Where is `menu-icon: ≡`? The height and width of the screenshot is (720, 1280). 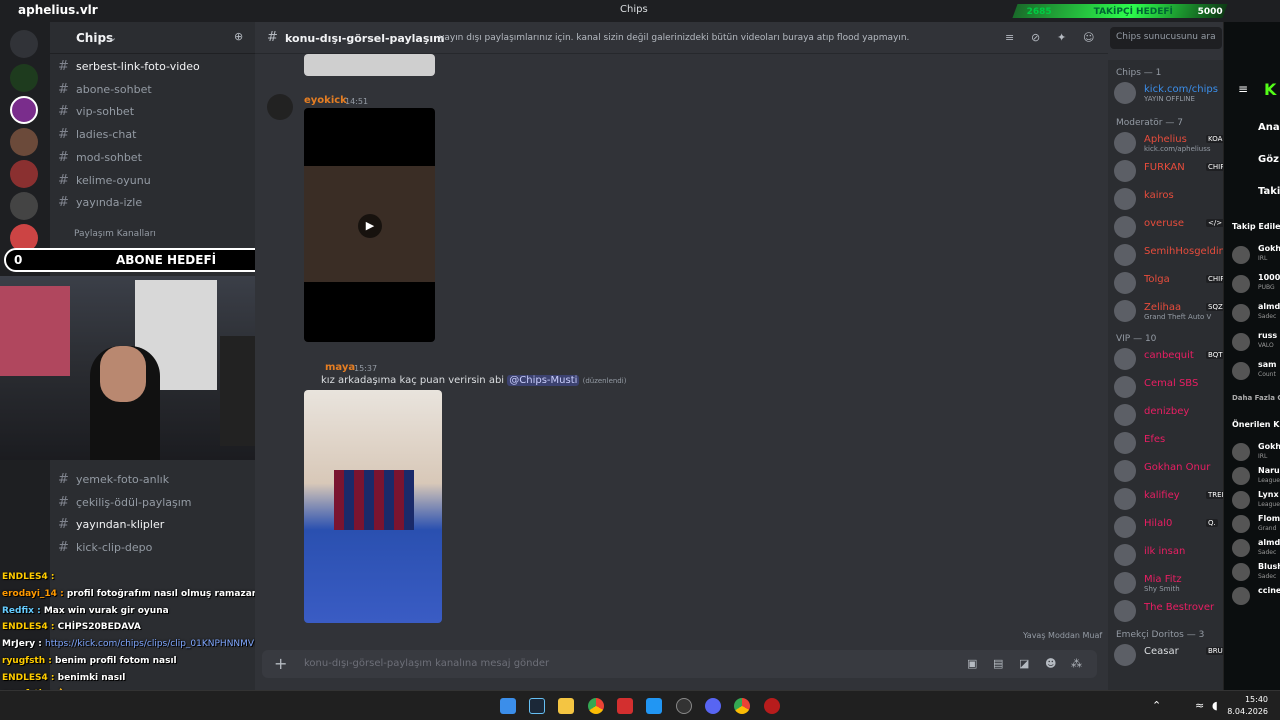 menu-icon: ≡ is located at coordinates (1243, 89).